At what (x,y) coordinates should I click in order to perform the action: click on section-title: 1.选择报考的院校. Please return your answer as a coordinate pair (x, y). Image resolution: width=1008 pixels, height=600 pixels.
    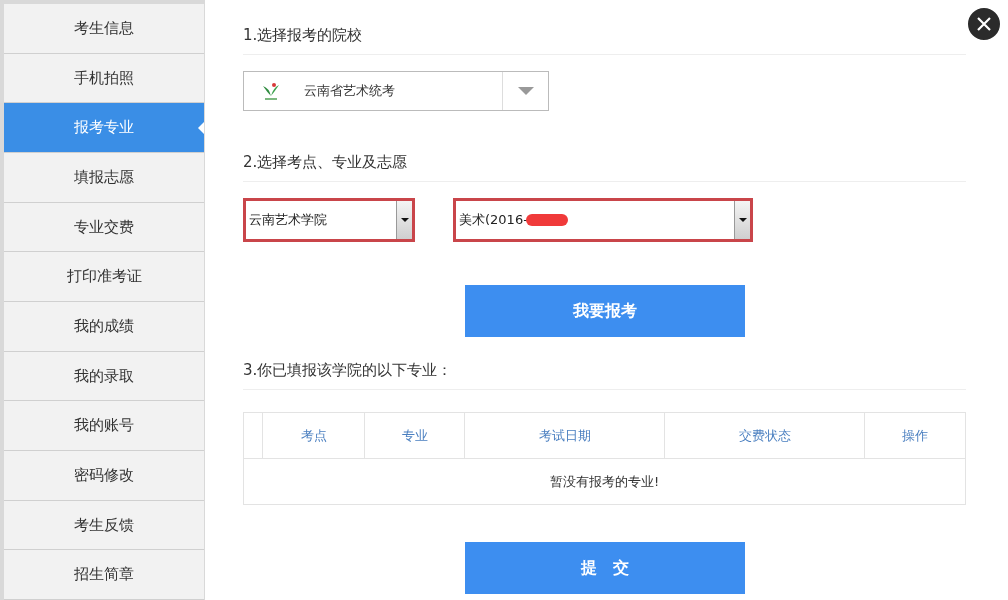
    Looking at the image, I should click on (604, 37).